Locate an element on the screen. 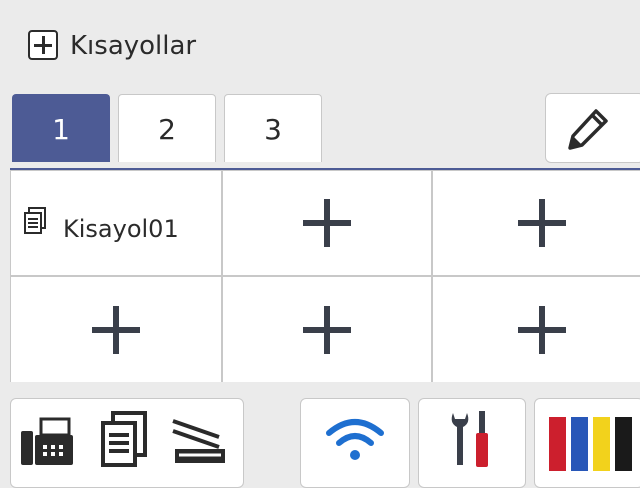 This screenshot has width=640, height=488. add-box-icon is located at coordinates (43, 45).